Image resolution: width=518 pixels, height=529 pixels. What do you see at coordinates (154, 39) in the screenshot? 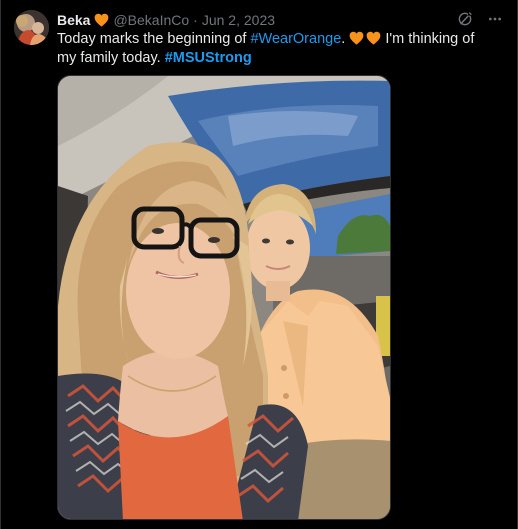
I see `tweet-text-part1: Today marks the beginning of` at bounding box center [154, 39].